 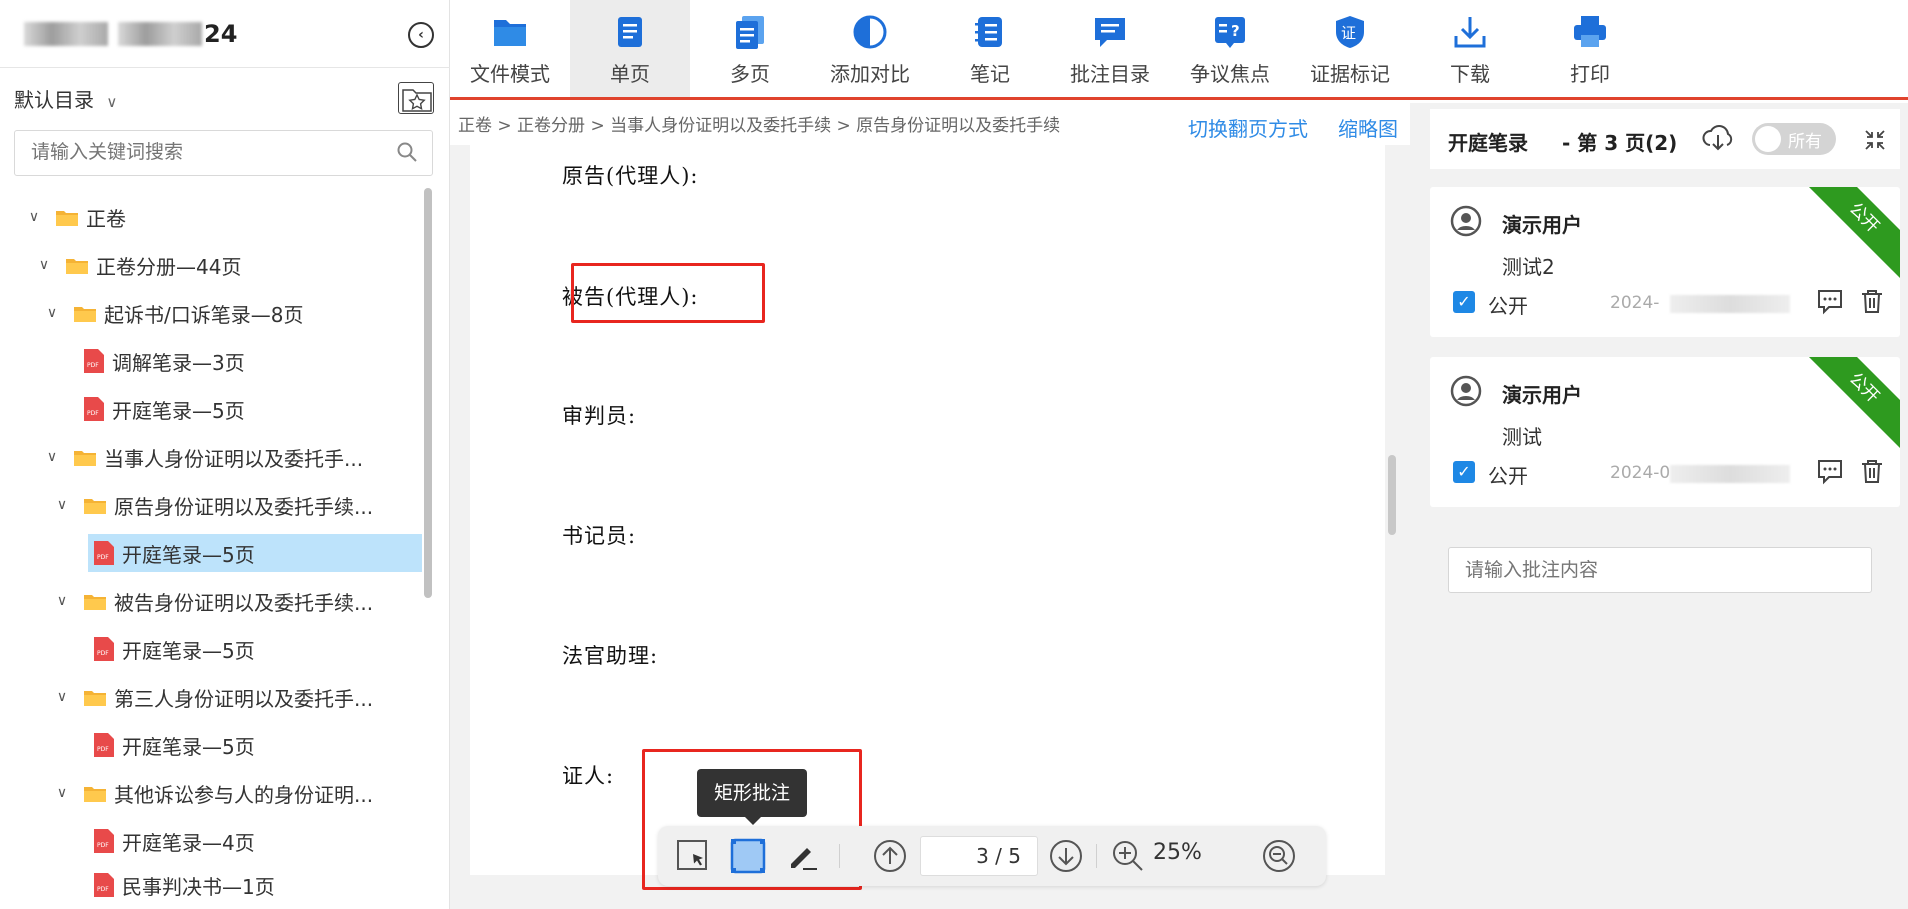 What do you see at coordinates (421, 35) in the screenshot?
I see `collapse-sidebar-icon: ‹` at bounding box center [421, 35].